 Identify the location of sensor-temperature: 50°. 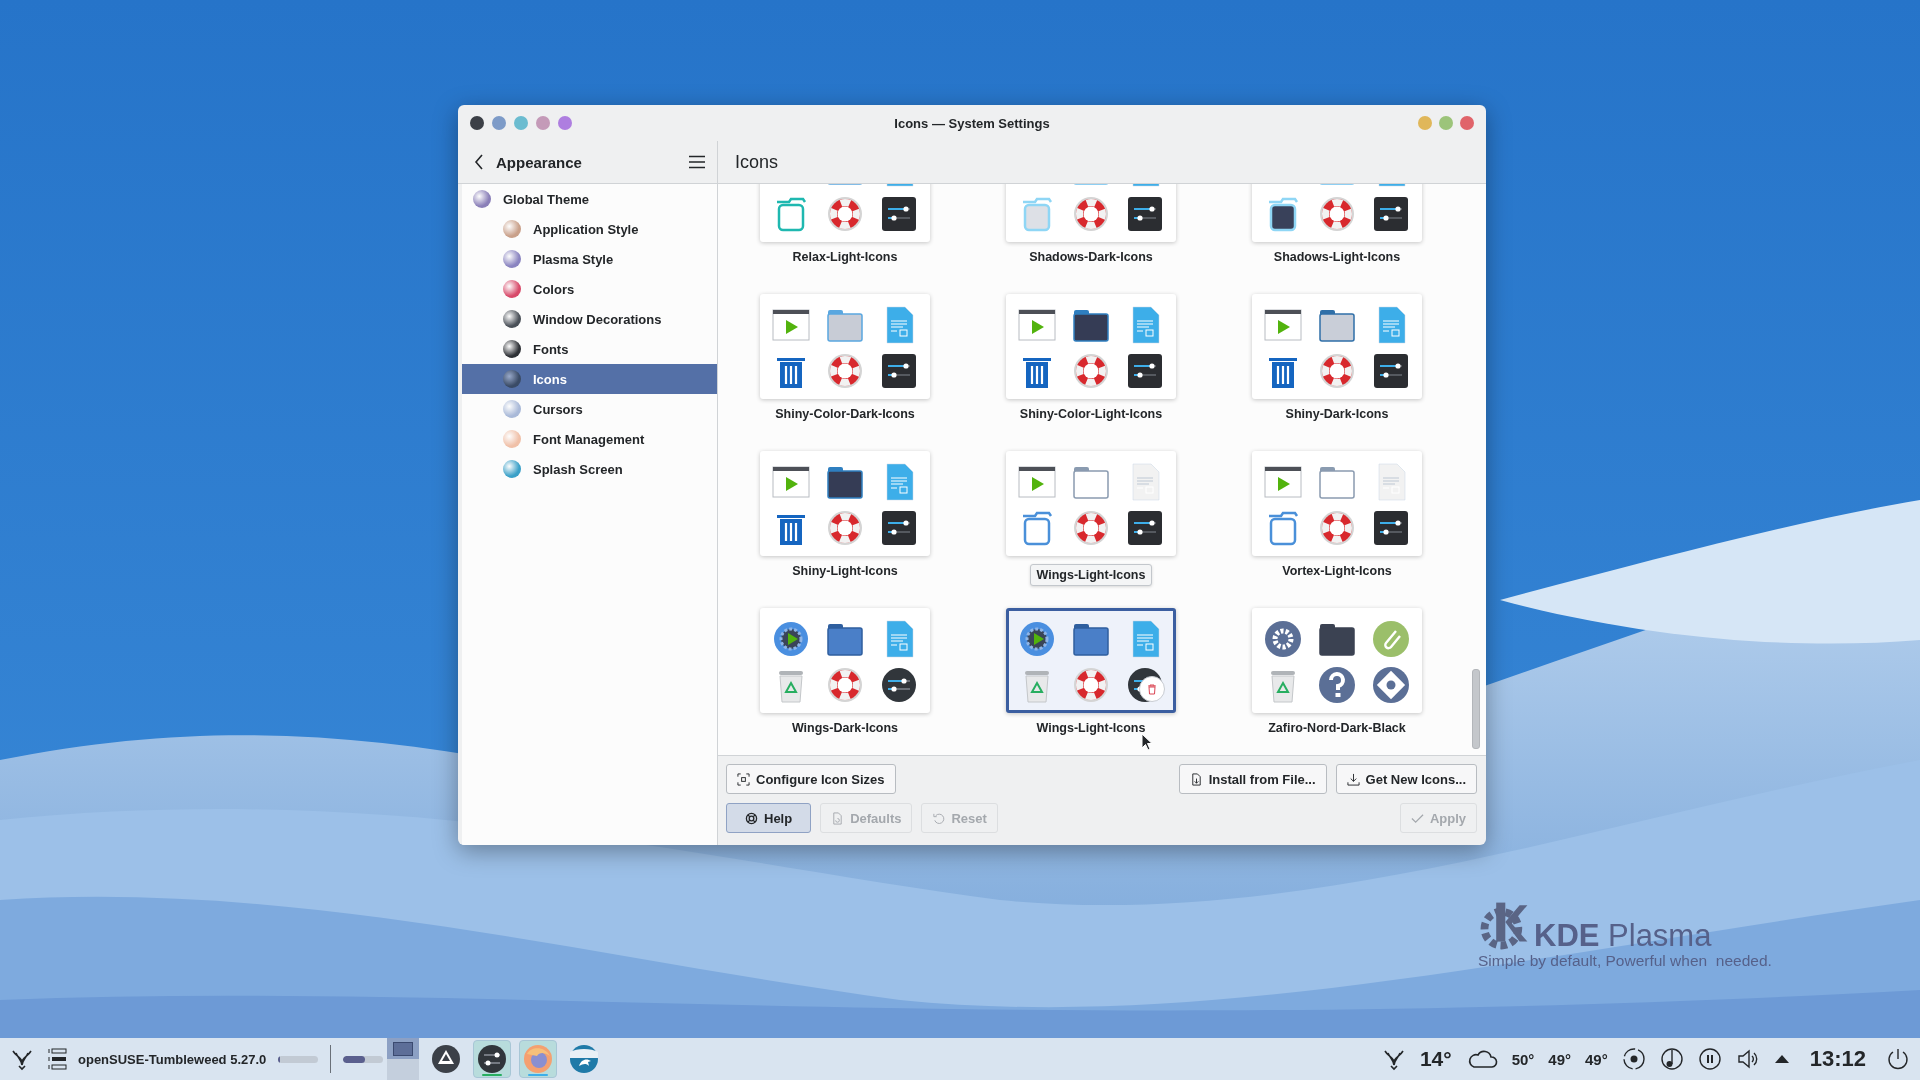
(1523, 1059).